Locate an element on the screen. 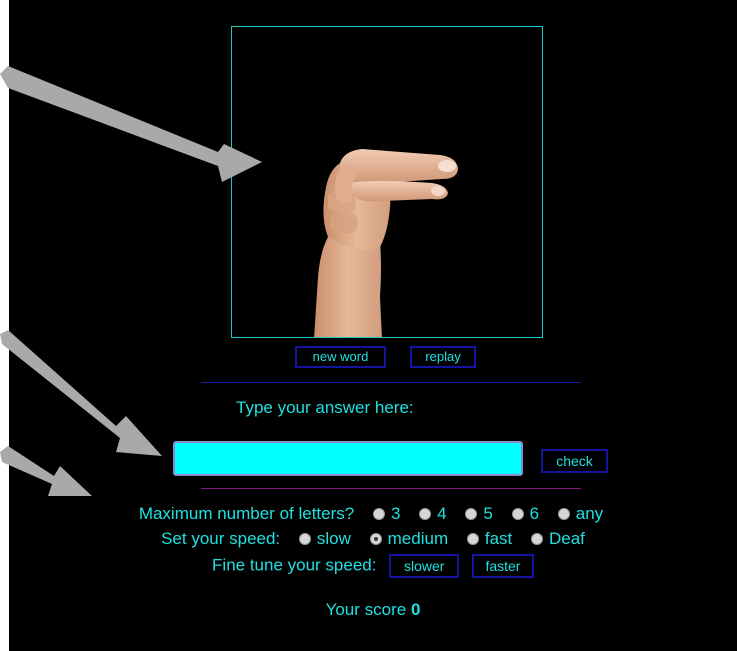 This screenshot has height=651, width=737. score-row: Your score 0 is located at coordinates (373, 610).